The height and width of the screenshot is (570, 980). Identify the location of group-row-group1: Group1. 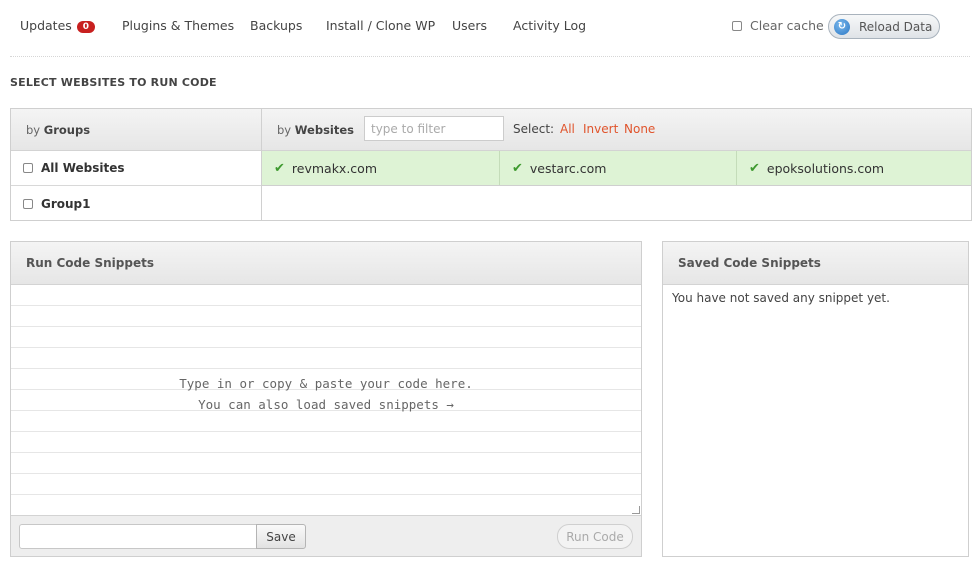
(136, 203).